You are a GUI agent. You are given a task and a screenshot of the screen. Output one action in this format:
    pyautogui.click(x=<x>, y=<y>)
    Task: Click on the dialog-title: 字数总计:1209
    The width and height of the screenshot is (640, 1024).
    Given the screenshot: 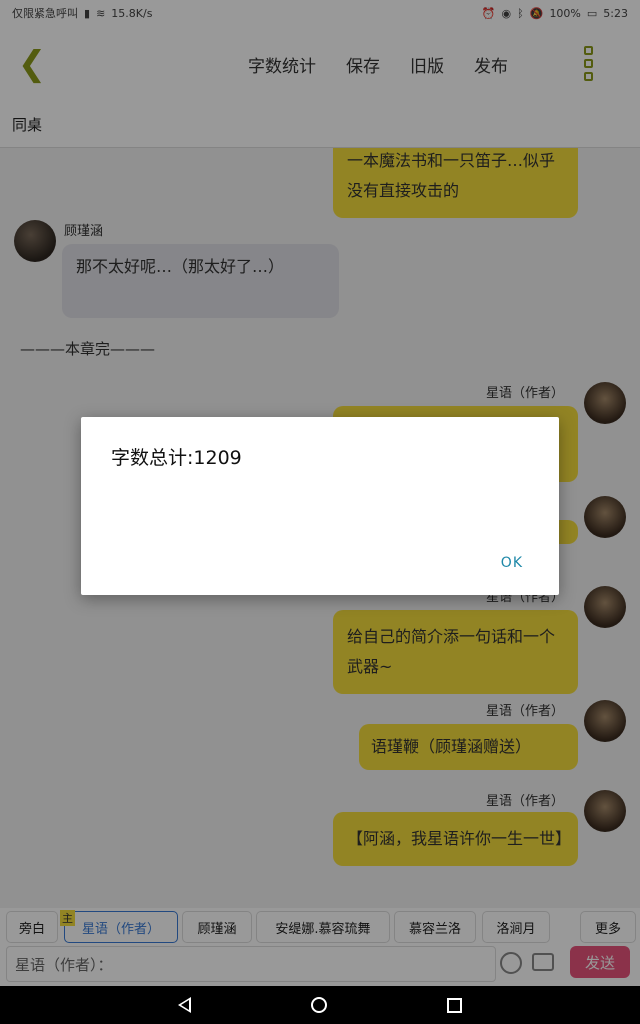 What is the action you would take?
    pyautogui.click(x=176, y=458)
    